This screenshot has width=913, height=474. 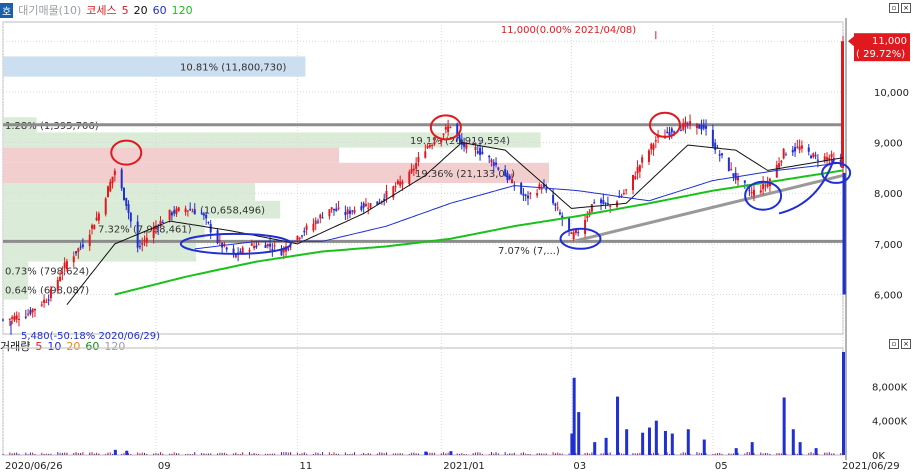 I want to click on price-axis-label: 6,000, so click(x=888, y=296).